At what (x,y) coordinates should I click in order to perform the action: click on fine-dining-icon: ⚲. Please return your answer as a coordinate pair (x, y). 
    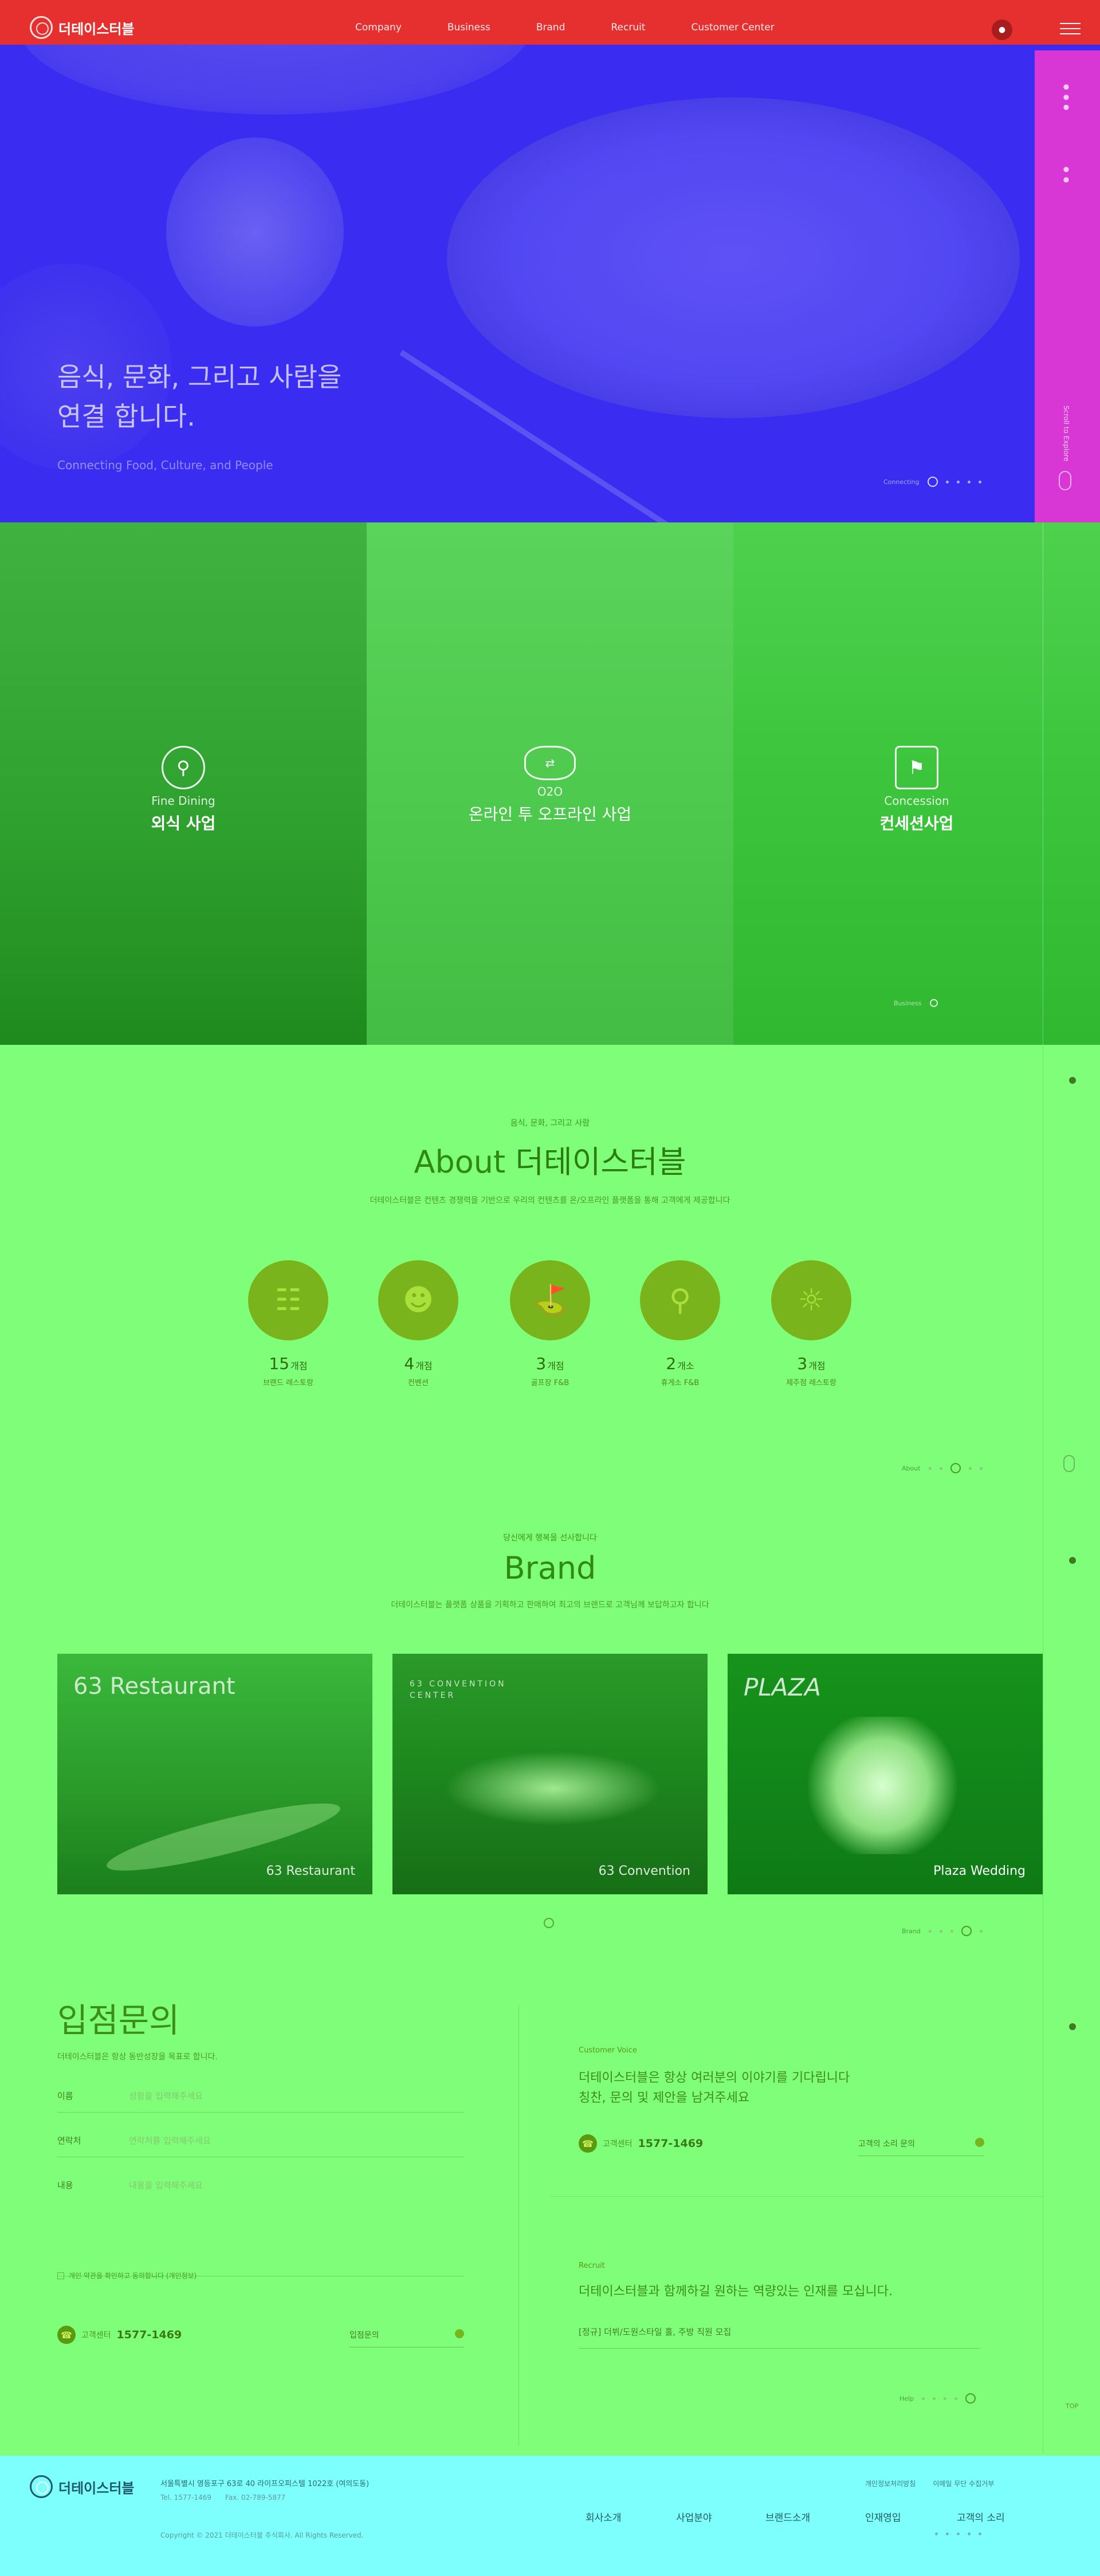
    Looking at the image, I should click on (183, 767).